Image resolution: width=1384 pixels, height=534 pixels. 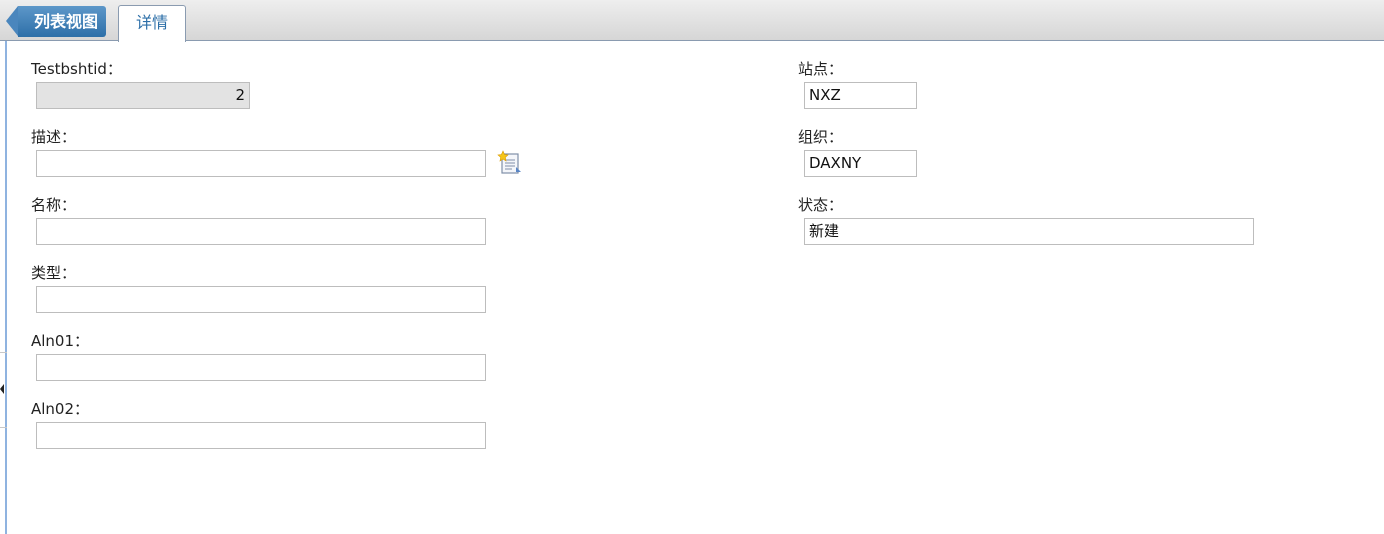 I want to click on site-label: 站点：, so click(x=821, y=69).